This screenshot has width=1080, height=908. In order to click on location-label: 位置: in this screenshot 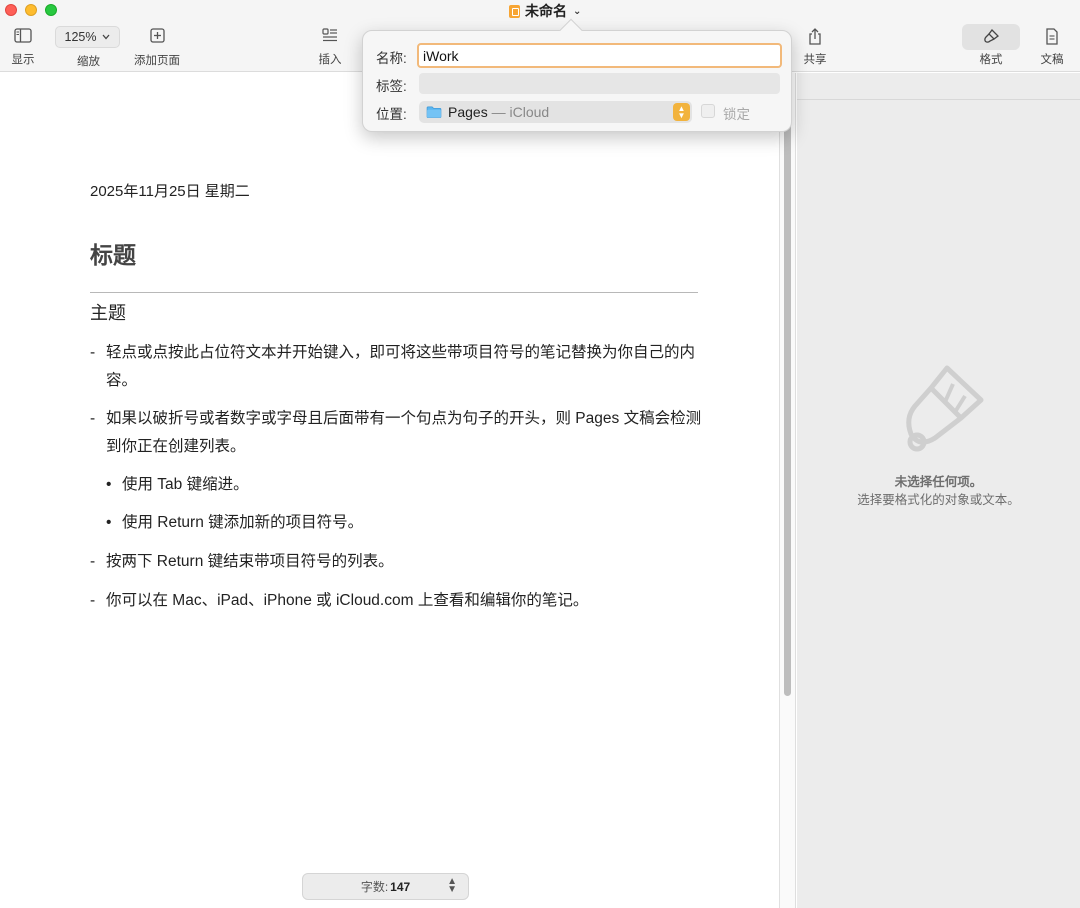, I will do `click(391, 114)`.